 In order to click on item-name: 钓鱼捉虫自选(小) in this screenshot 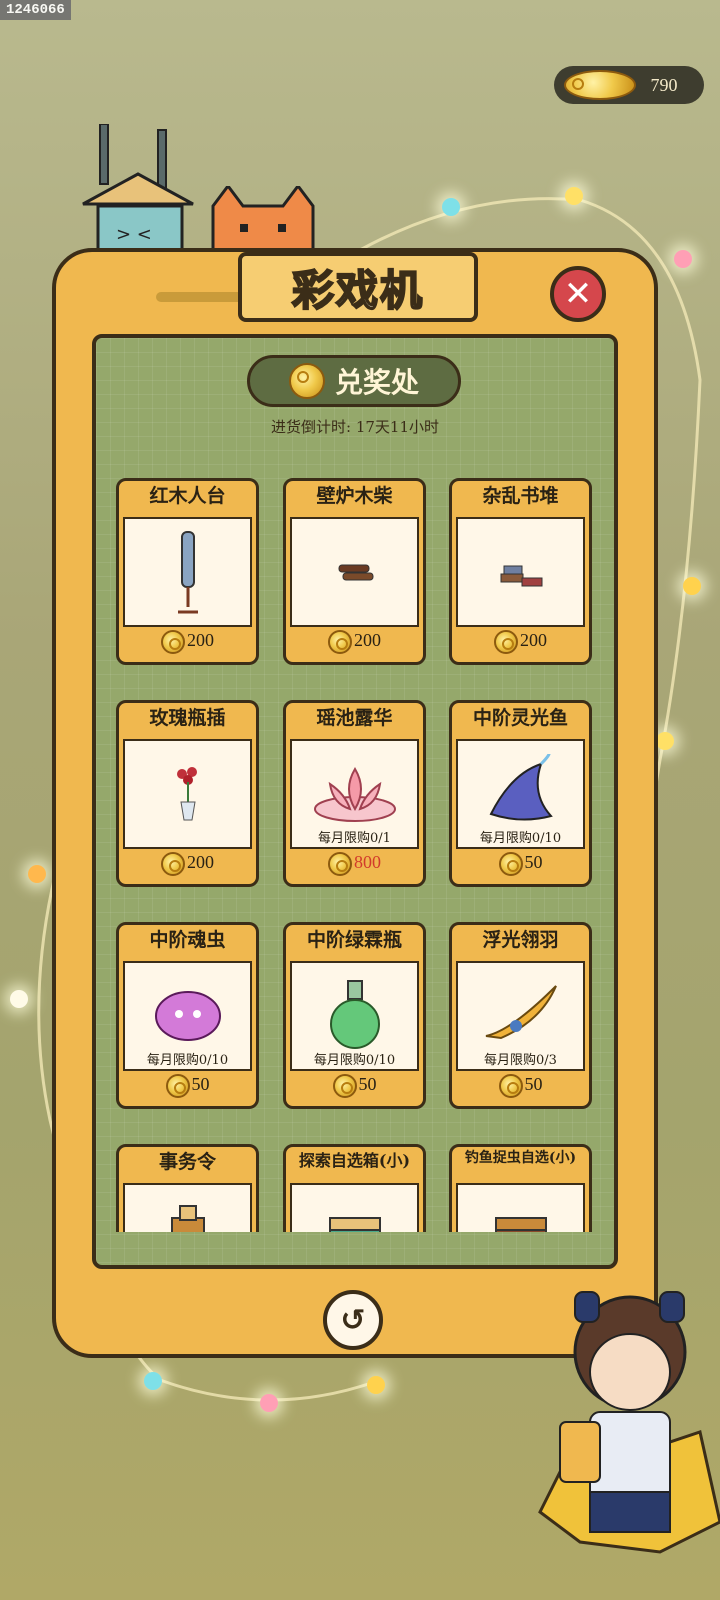, I will do `click(520, 1158)`.